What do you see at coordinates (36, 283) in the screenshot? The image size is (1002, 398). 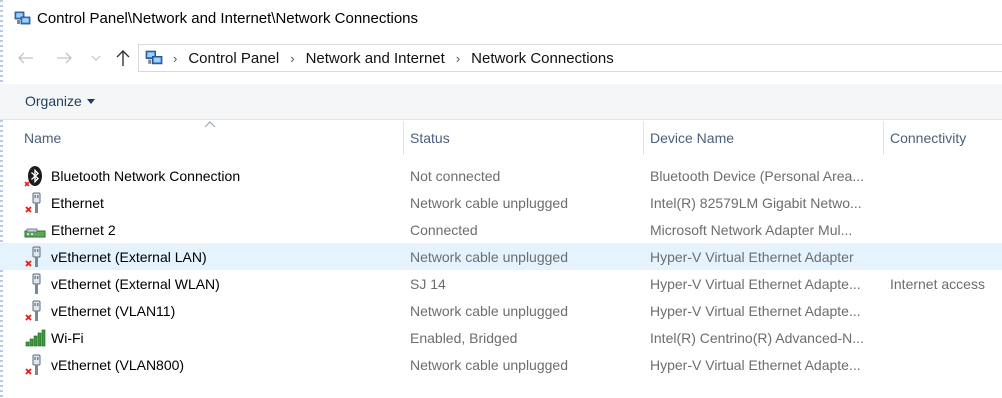 I see `ethernet-icon` at bounding box center [36, 283].